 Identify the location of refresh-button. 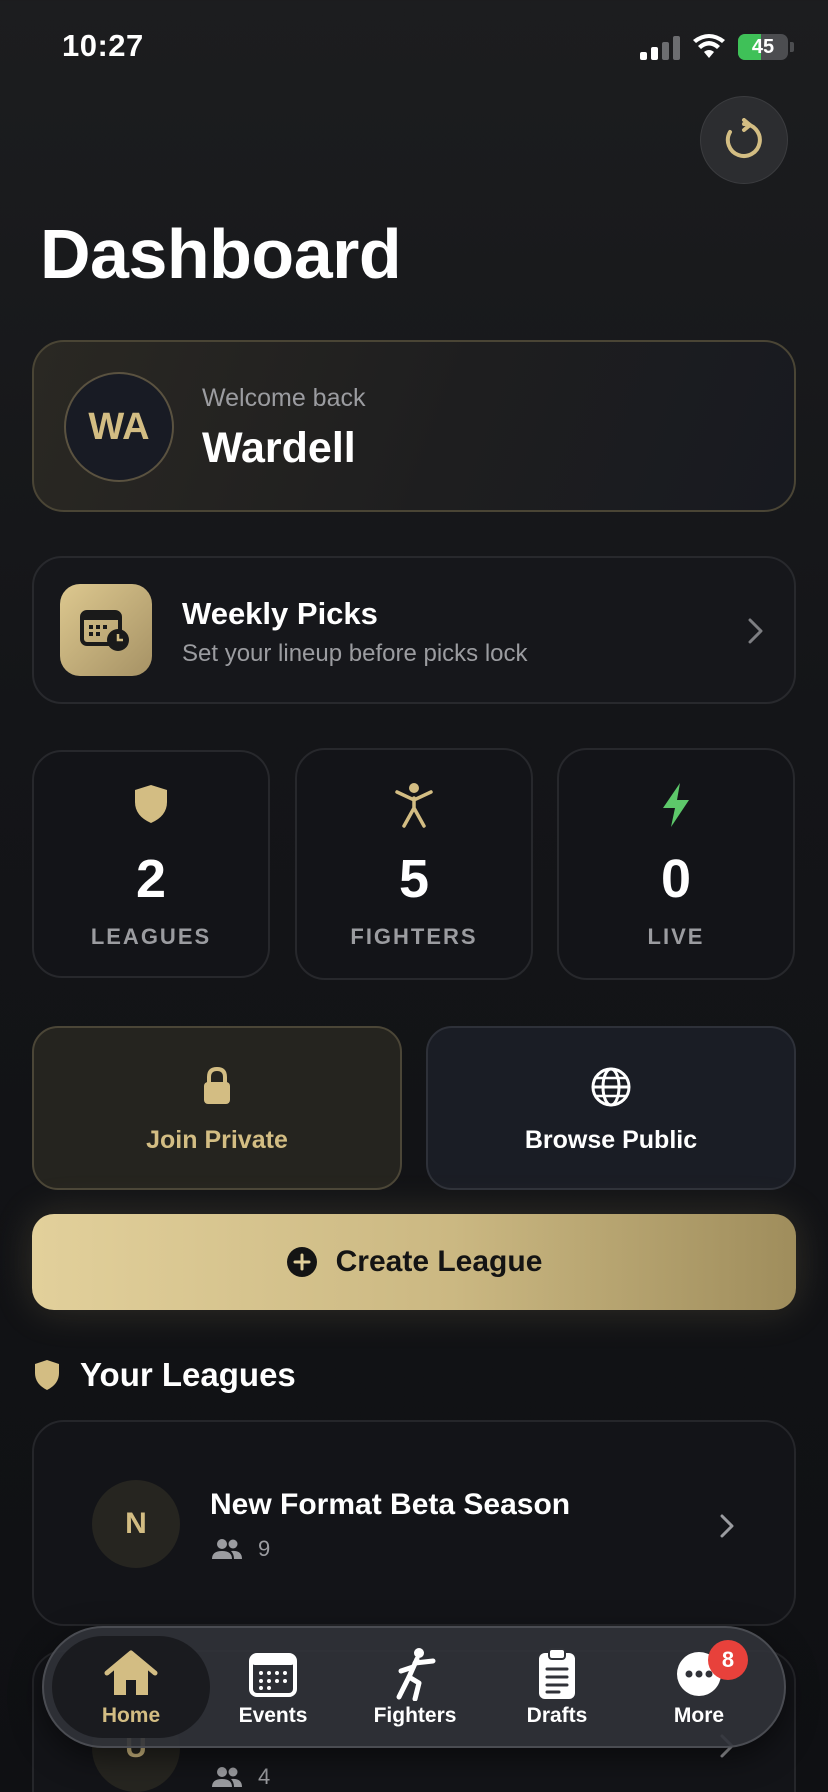
(744, 140).